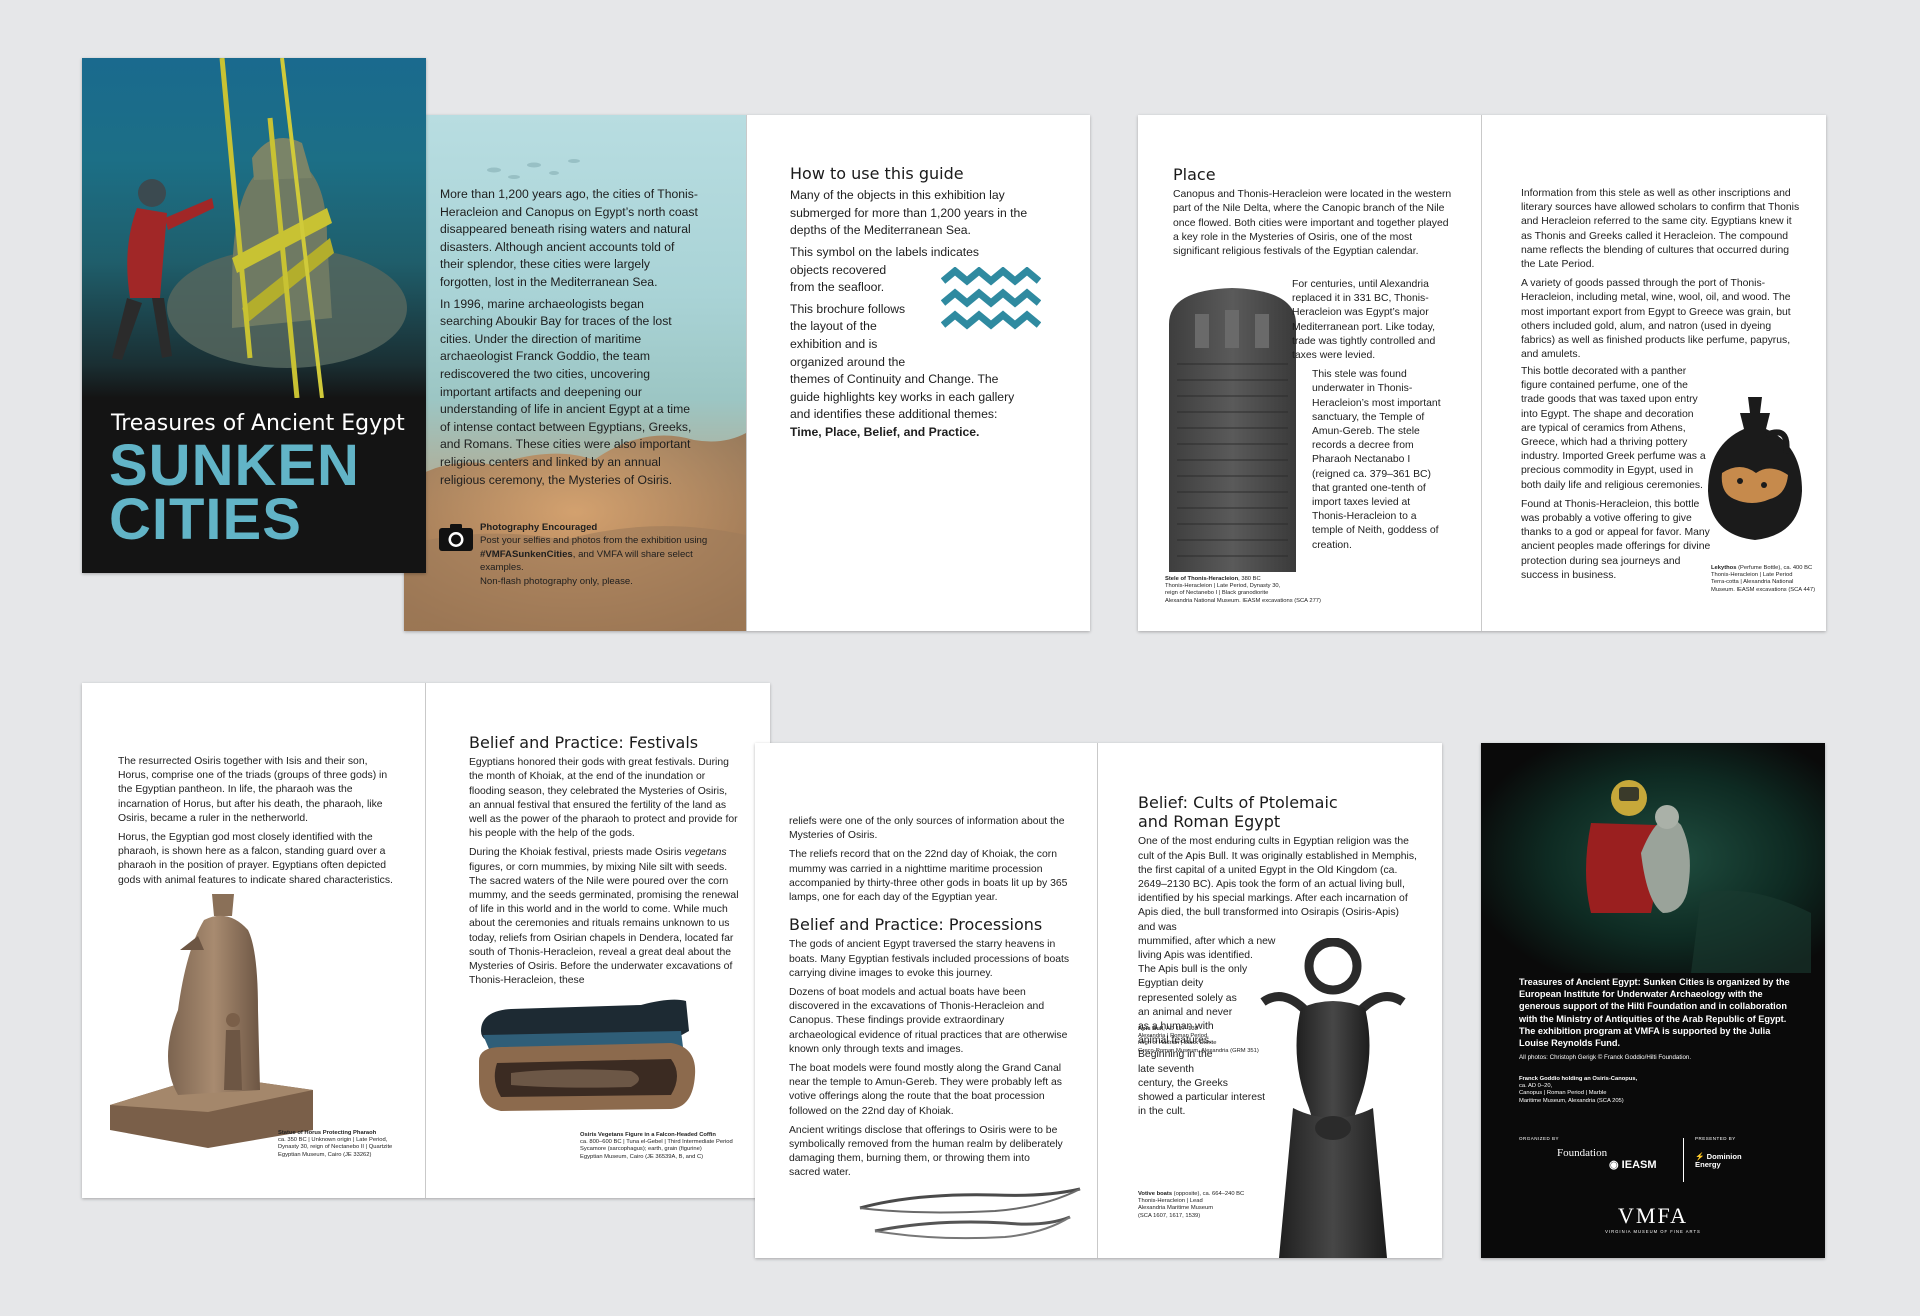 The height and width of the screenshot is (1316, 1920). I want to click on back-caption-line: ca. AD 0–20,, so click(1536, 1086).